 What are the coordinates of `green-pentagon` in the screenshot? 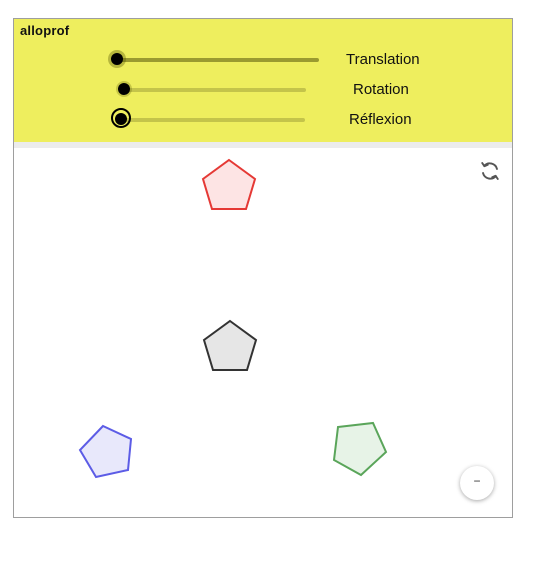 It's located at (360, 449).